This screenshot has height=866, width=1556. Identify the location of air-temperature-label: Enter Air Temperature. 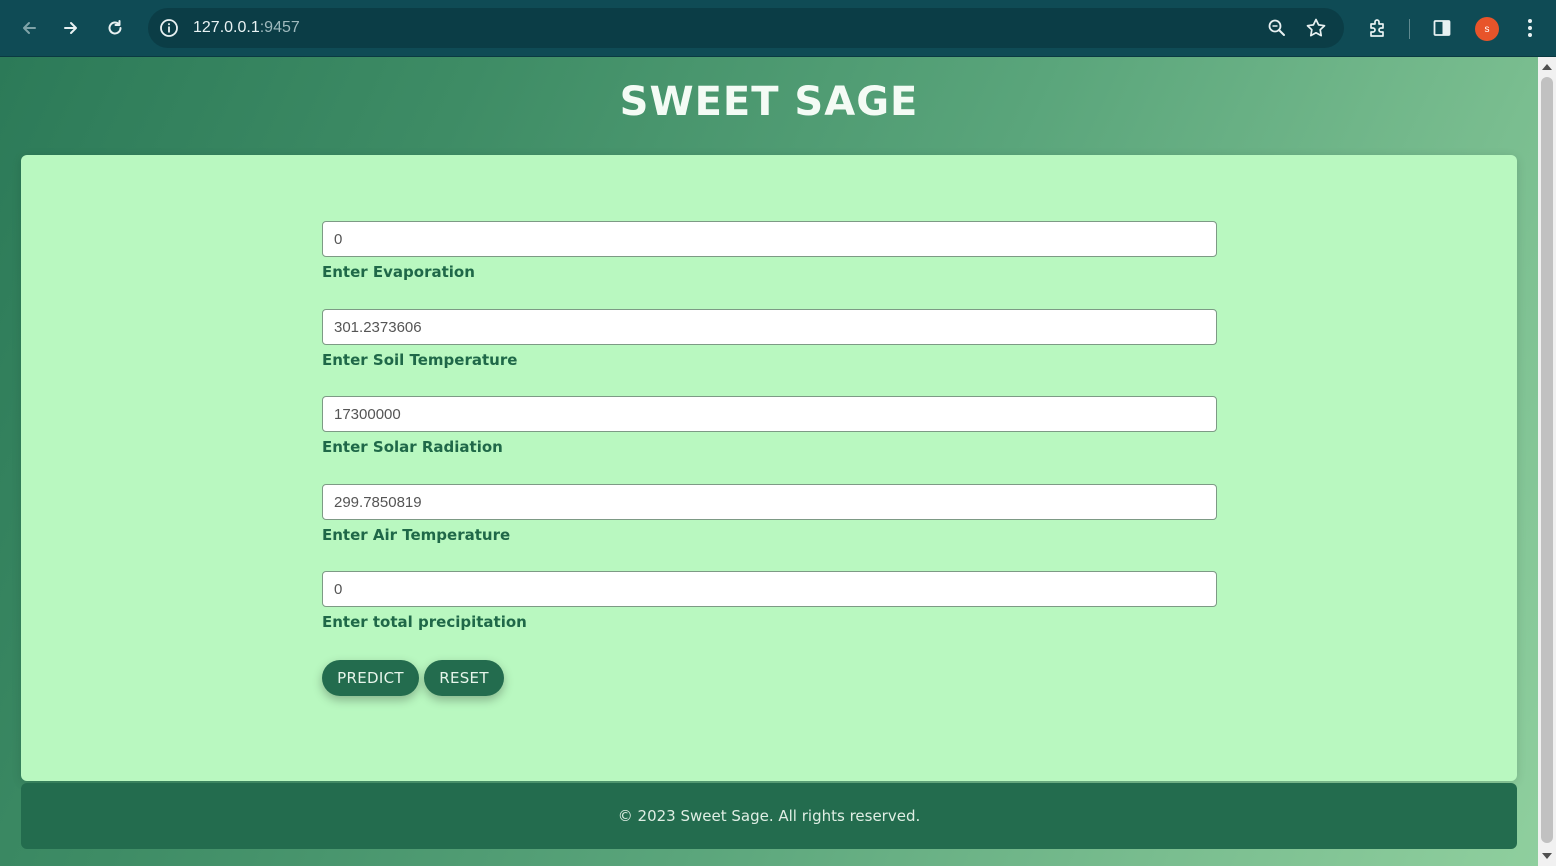
(416, 535).